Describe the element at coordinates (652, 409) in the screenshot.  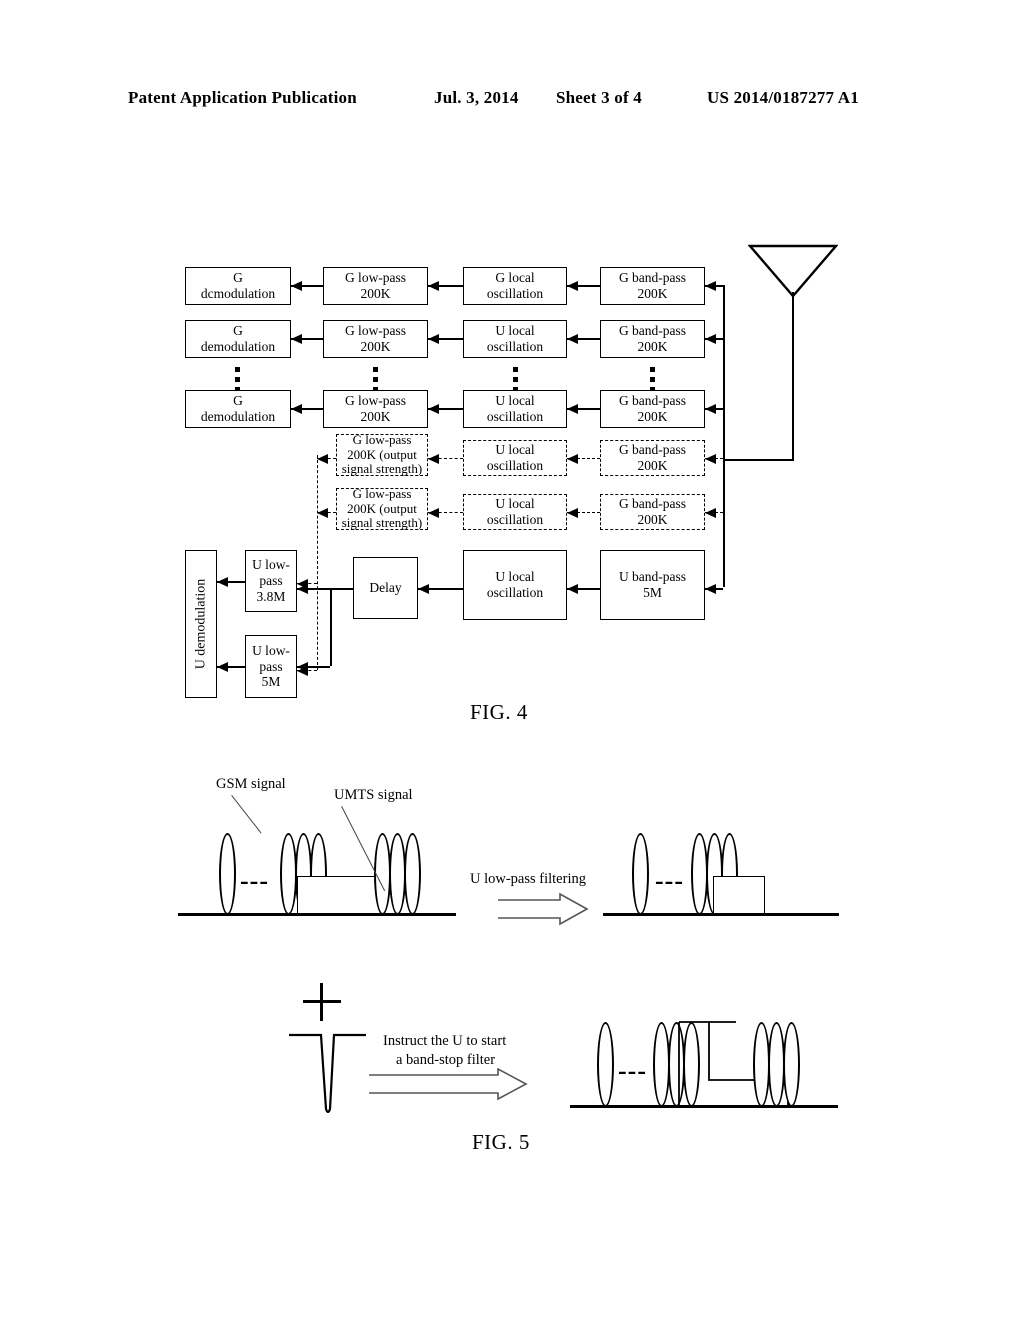
I see `block-bandpass-row3: G band-pass 200K` at that location.